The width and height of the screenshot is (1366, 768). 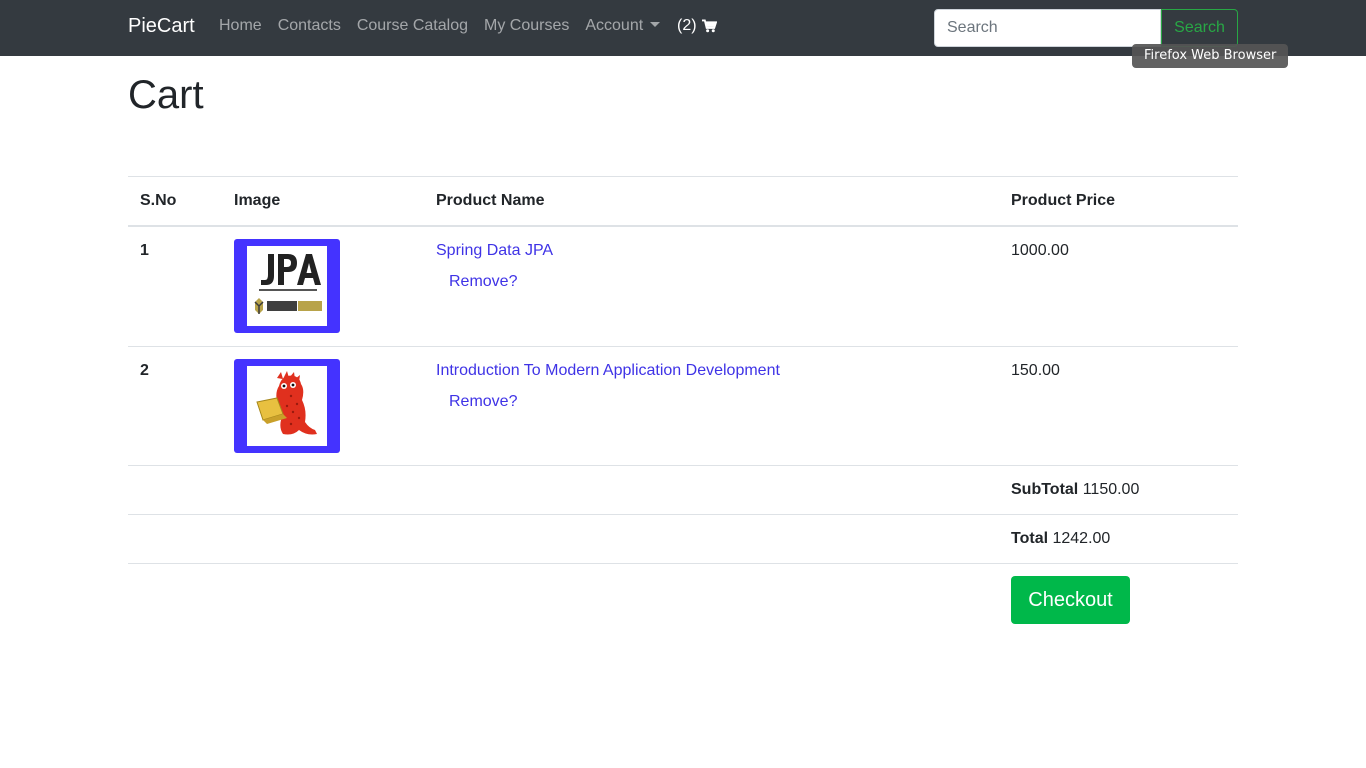 I want to click on header-product-name: Product Name, so click(x=490, y=200).